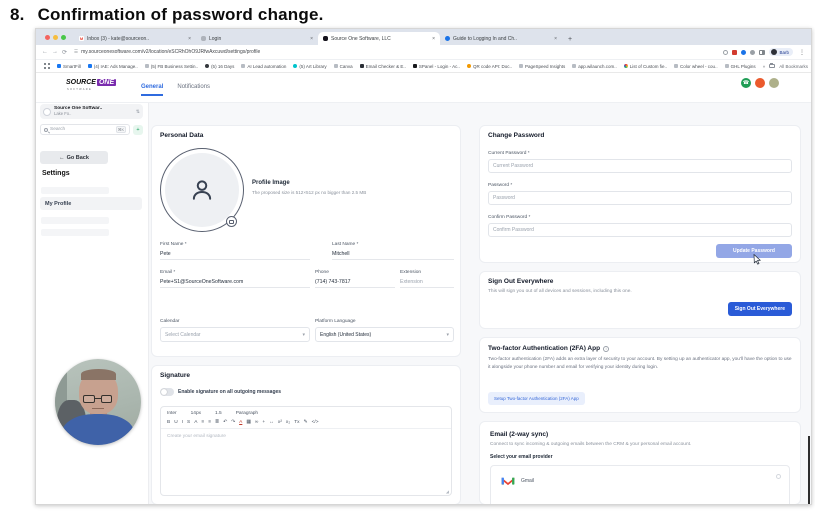 The width and height of the screenshot is (815, 511). I want to click on undo-icon: ↶, so click(225, 422).